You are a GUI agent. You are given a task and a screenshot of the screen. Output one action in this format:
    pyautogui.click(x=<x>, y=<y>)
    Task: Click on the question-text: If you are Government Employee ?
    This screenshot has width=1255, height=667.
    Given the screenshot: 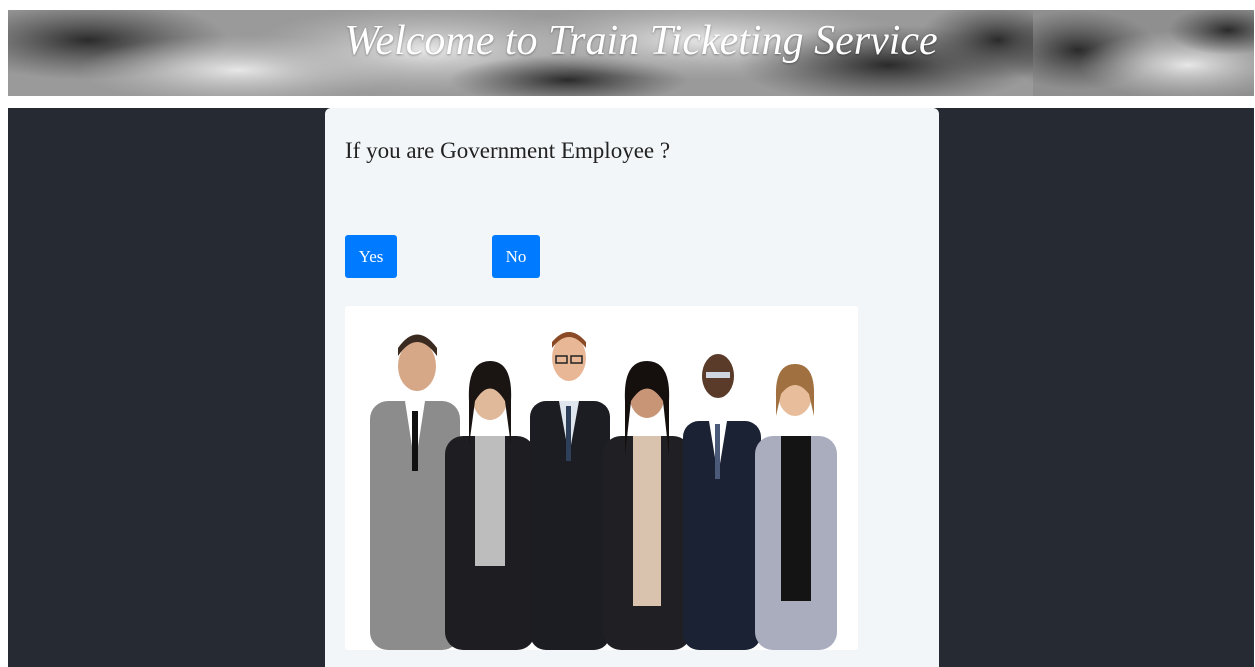 What is the action you would take?
    pyautogui.click(x=508, y=150)
    